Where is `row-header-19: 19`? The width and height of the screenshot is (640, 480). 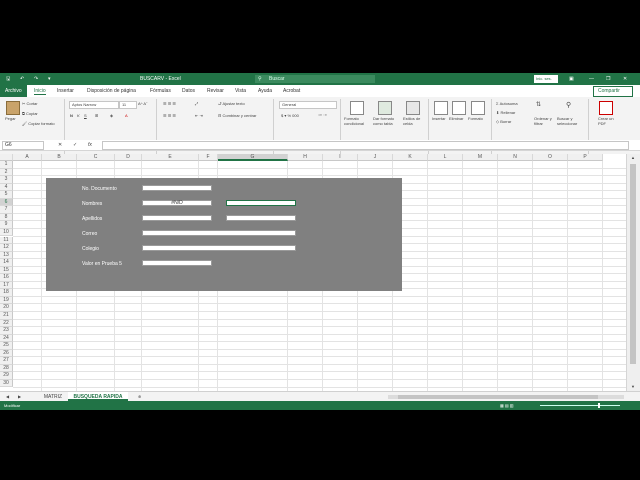 row-header-19: 19 is located at coordinates (6, 300).